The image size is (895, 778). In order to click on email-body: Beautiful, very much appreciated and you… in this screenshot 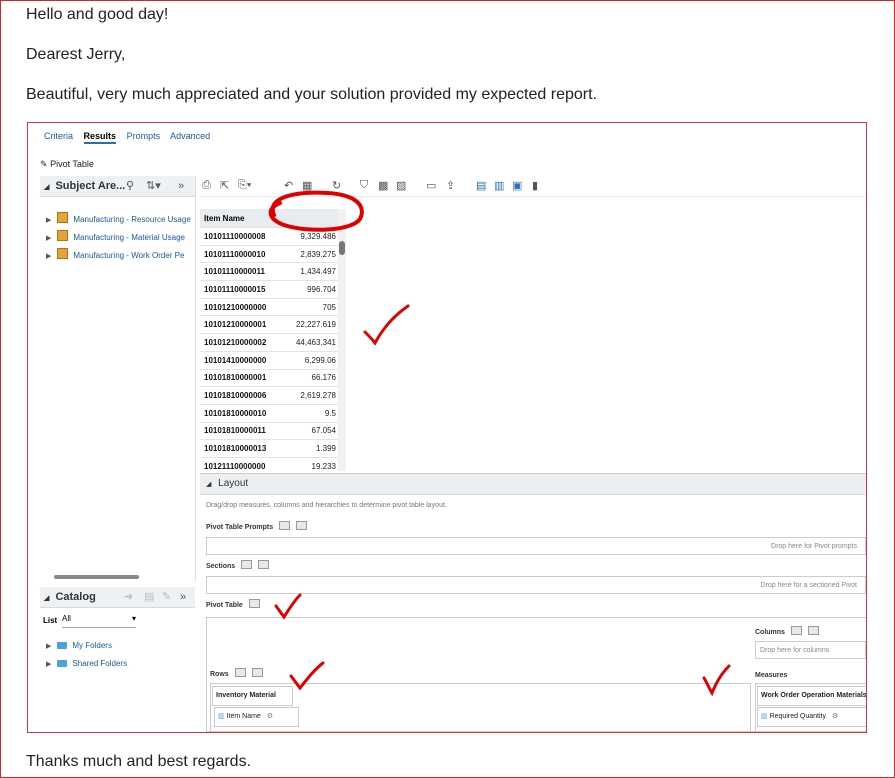, I will do `click(311, 94)`.